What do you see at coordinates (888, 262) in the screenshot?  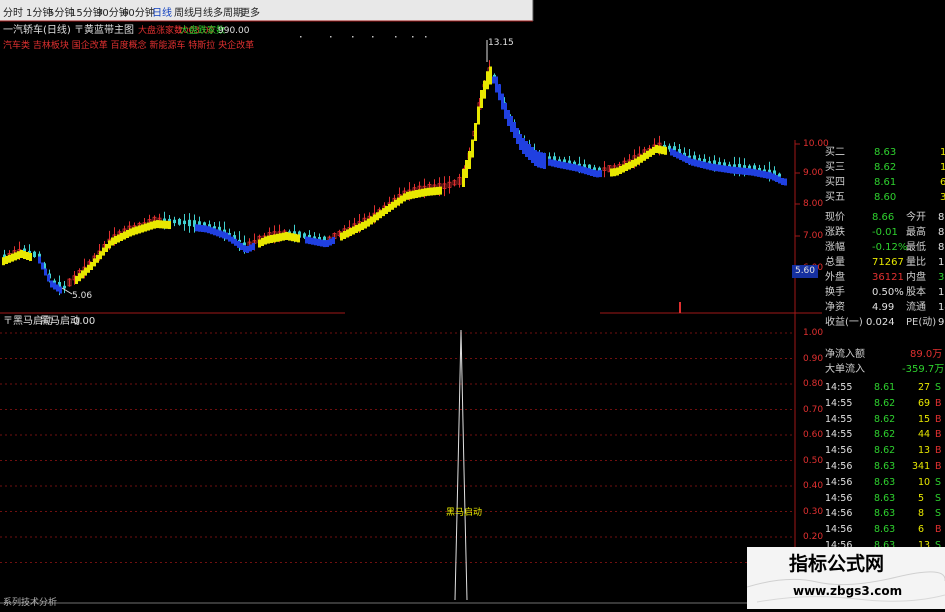 I see `stat-value: 71267` at bounding box center [888, 262].